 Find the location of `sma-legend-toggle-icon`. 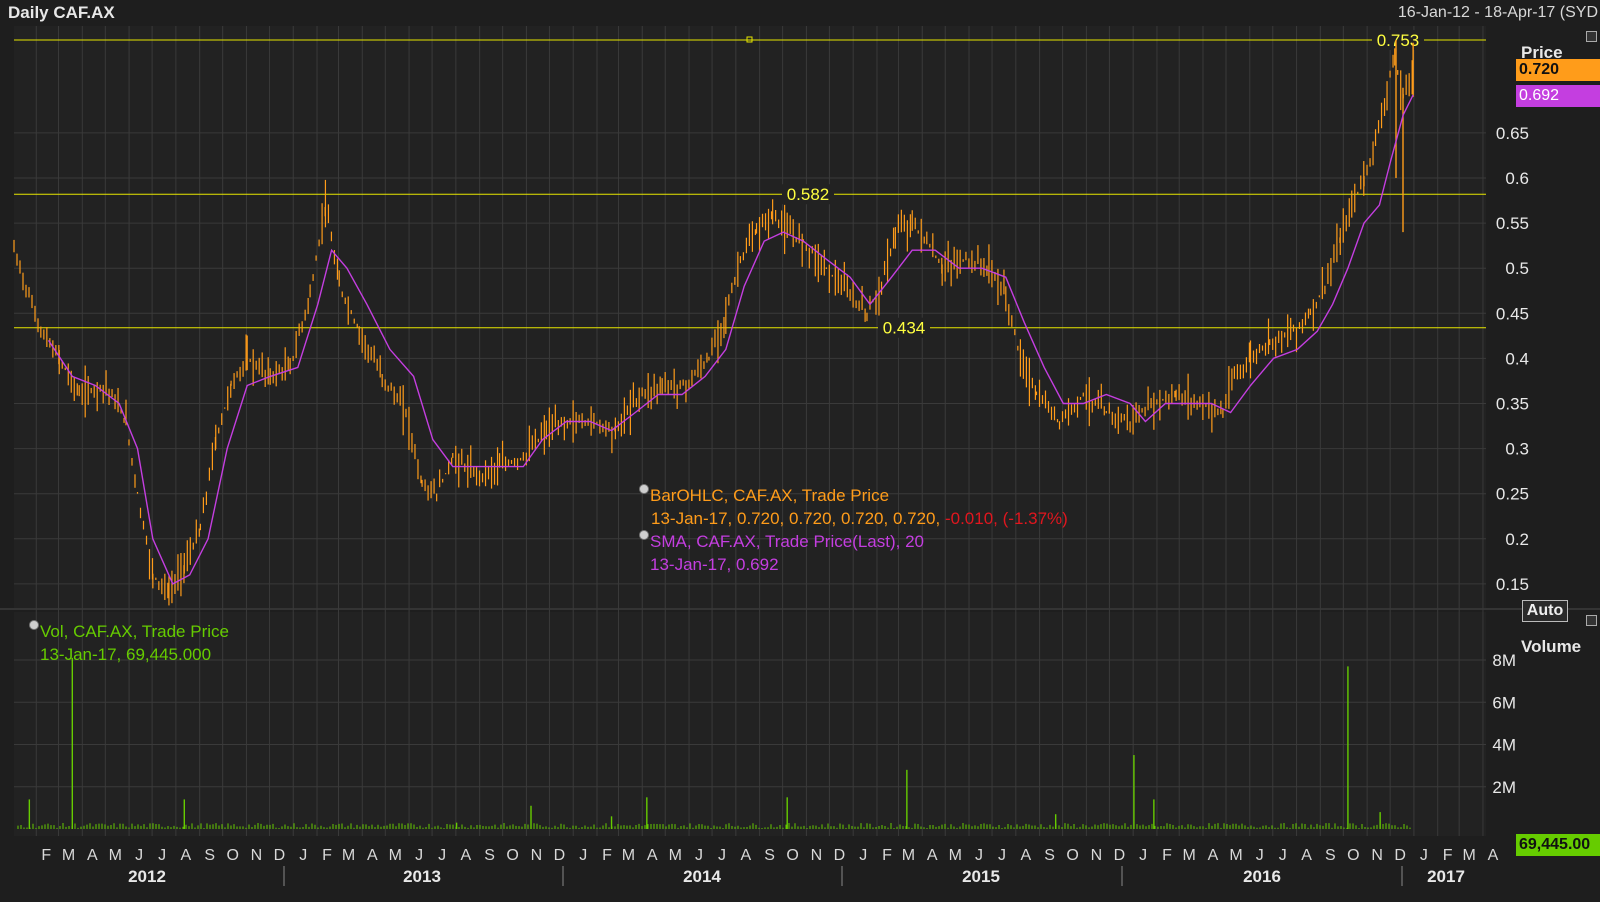

sma-legend-toggle-icon is located at coordinates (644, 535).